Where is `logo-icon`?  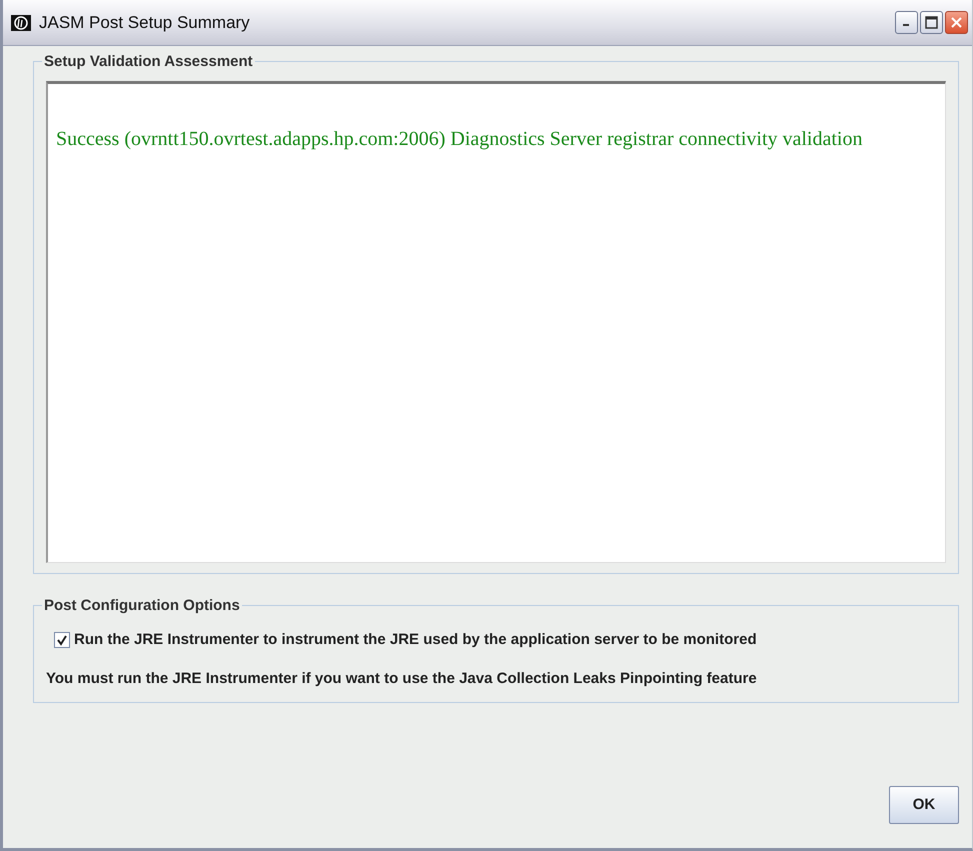 logo-icon is located at coordinates (21, 22).